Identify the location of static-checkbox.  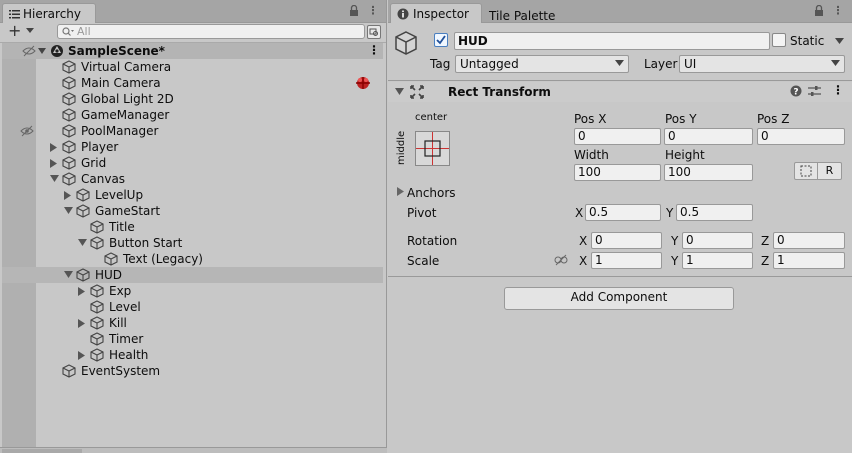
(779, 40).